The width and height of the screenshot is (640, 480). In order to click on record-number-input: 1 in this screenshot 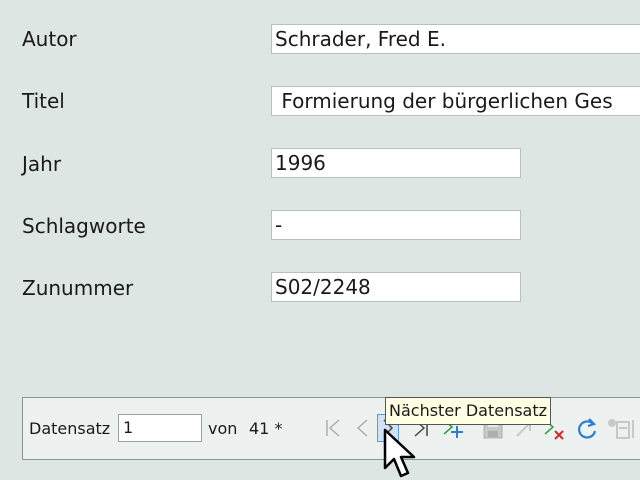, I will do `click(160, 428)`.